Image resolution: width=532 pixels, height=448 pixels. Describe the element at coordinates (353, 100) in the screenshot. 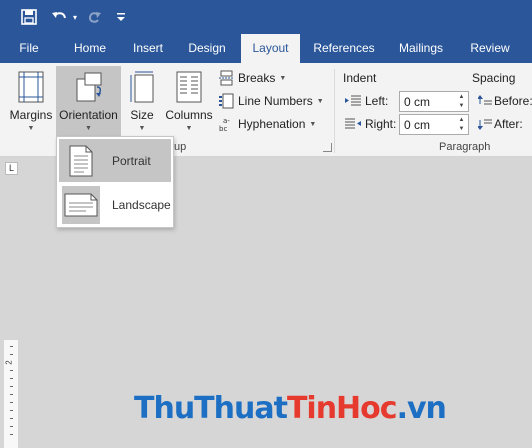

I see `indent-left-icon` at that location.